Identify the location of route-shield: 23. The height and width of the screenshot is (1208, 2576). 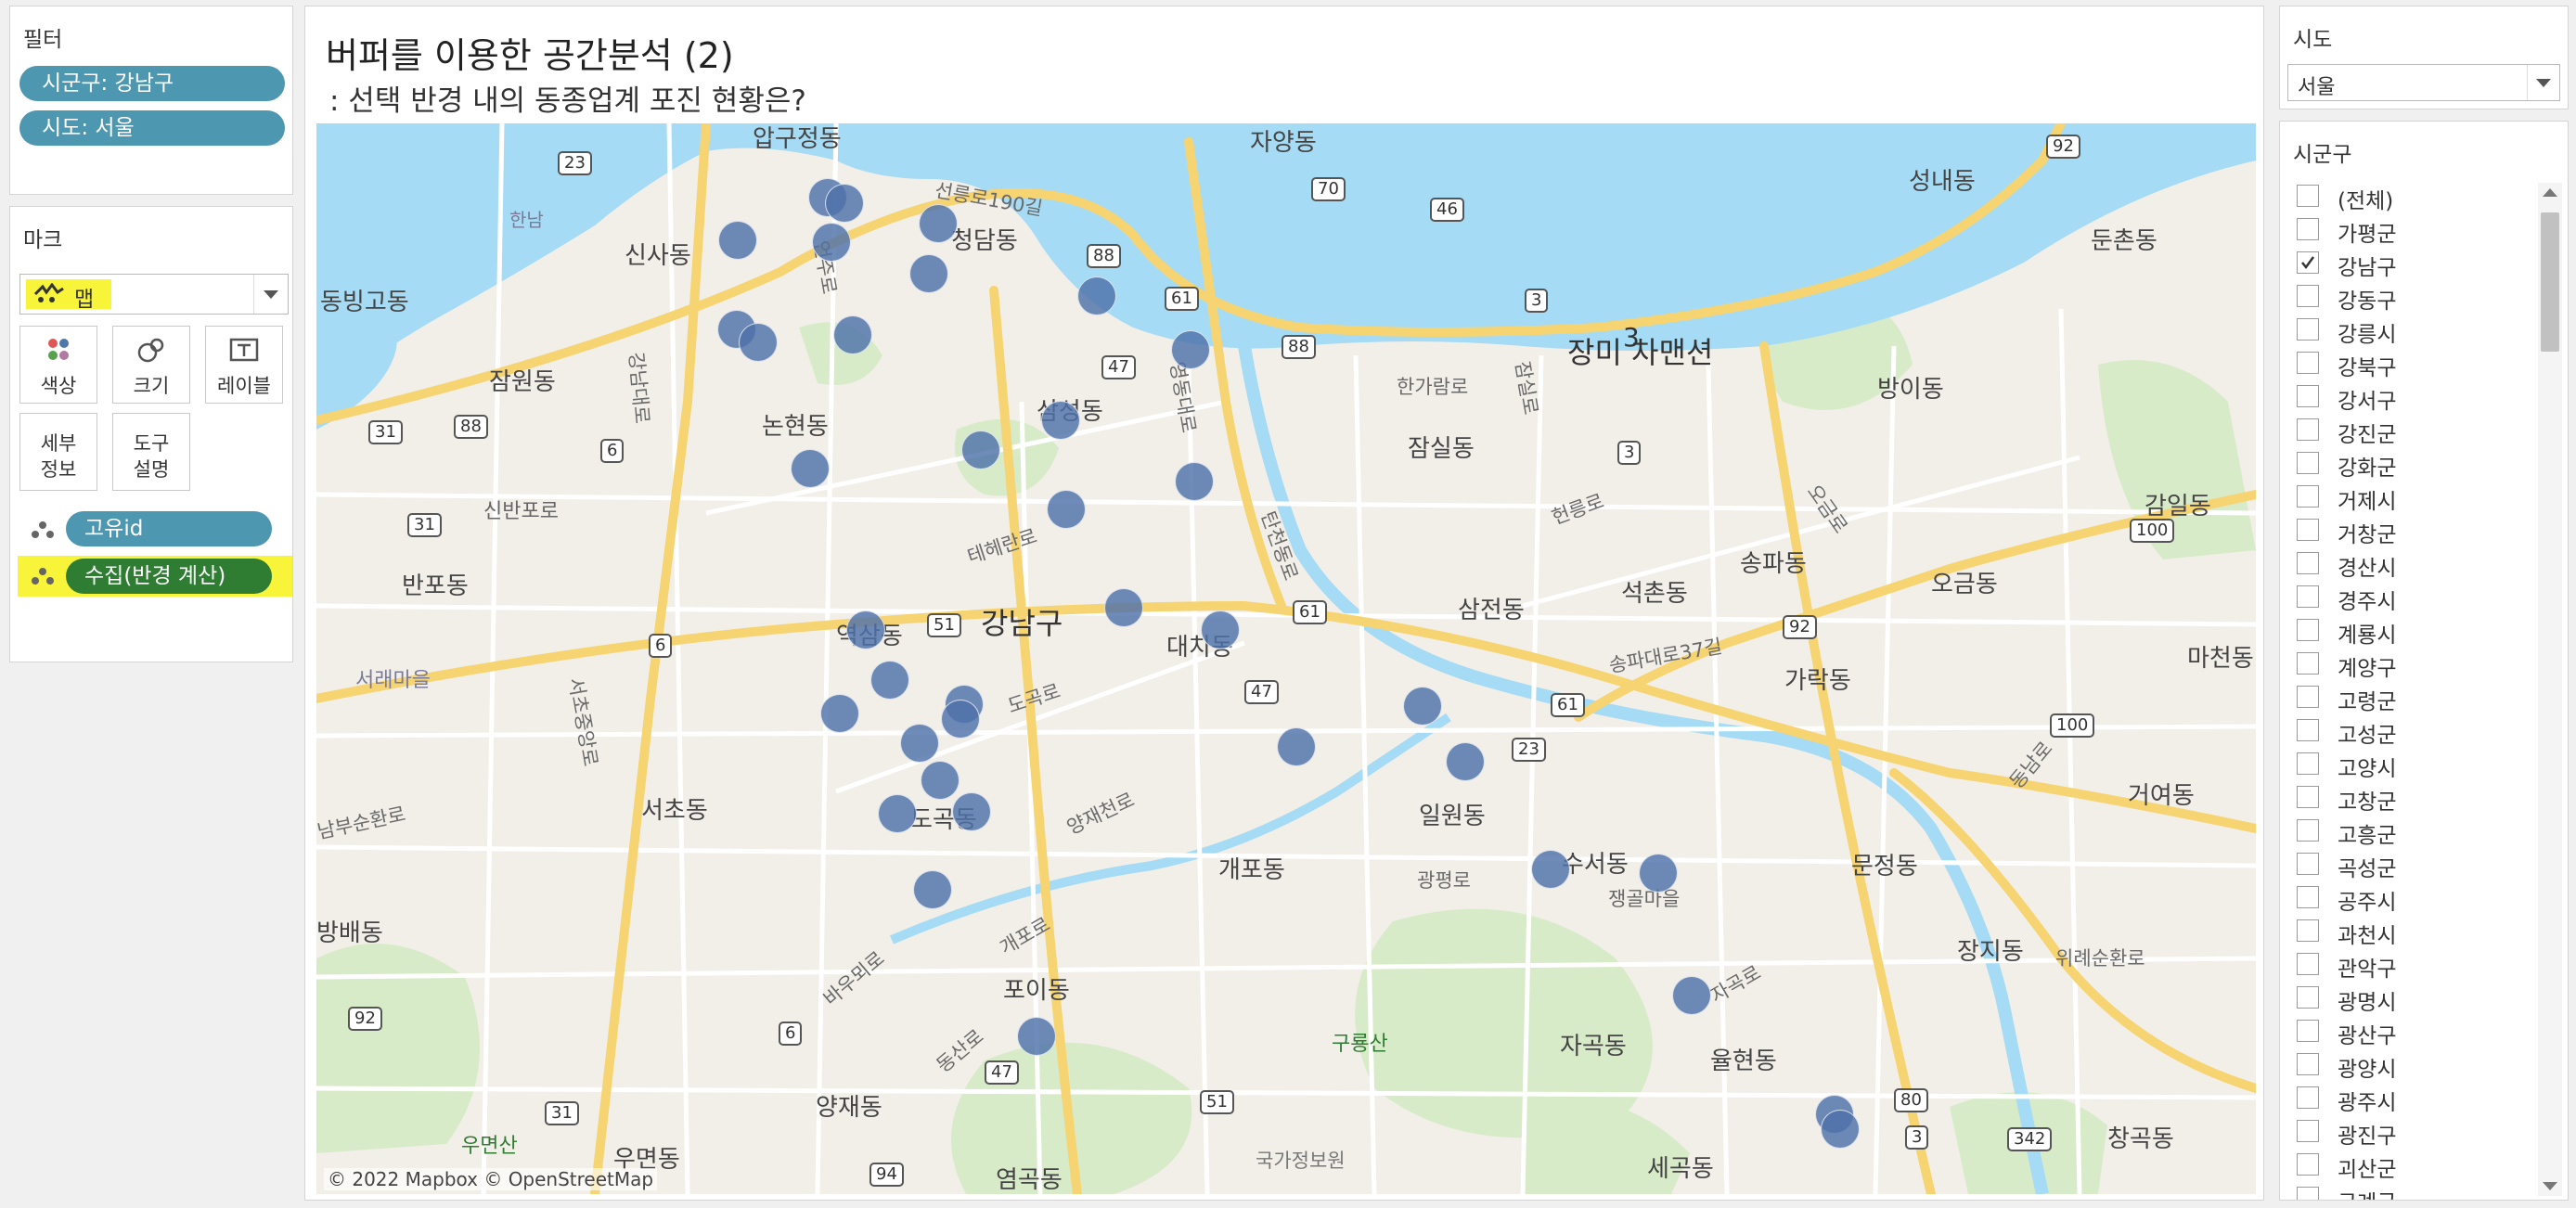
(575, 163).